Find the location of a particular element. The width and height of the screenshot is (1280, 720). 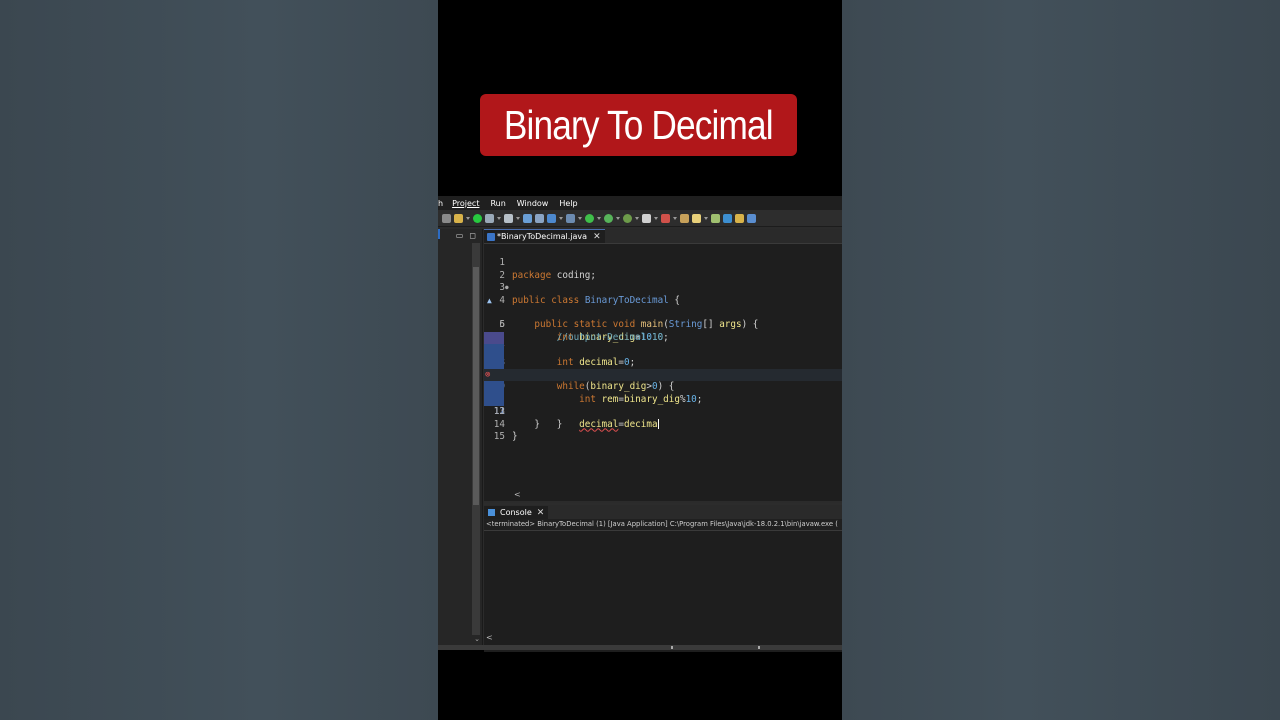

code-line: 8 int base=1; is located at coordinates (663, 356).